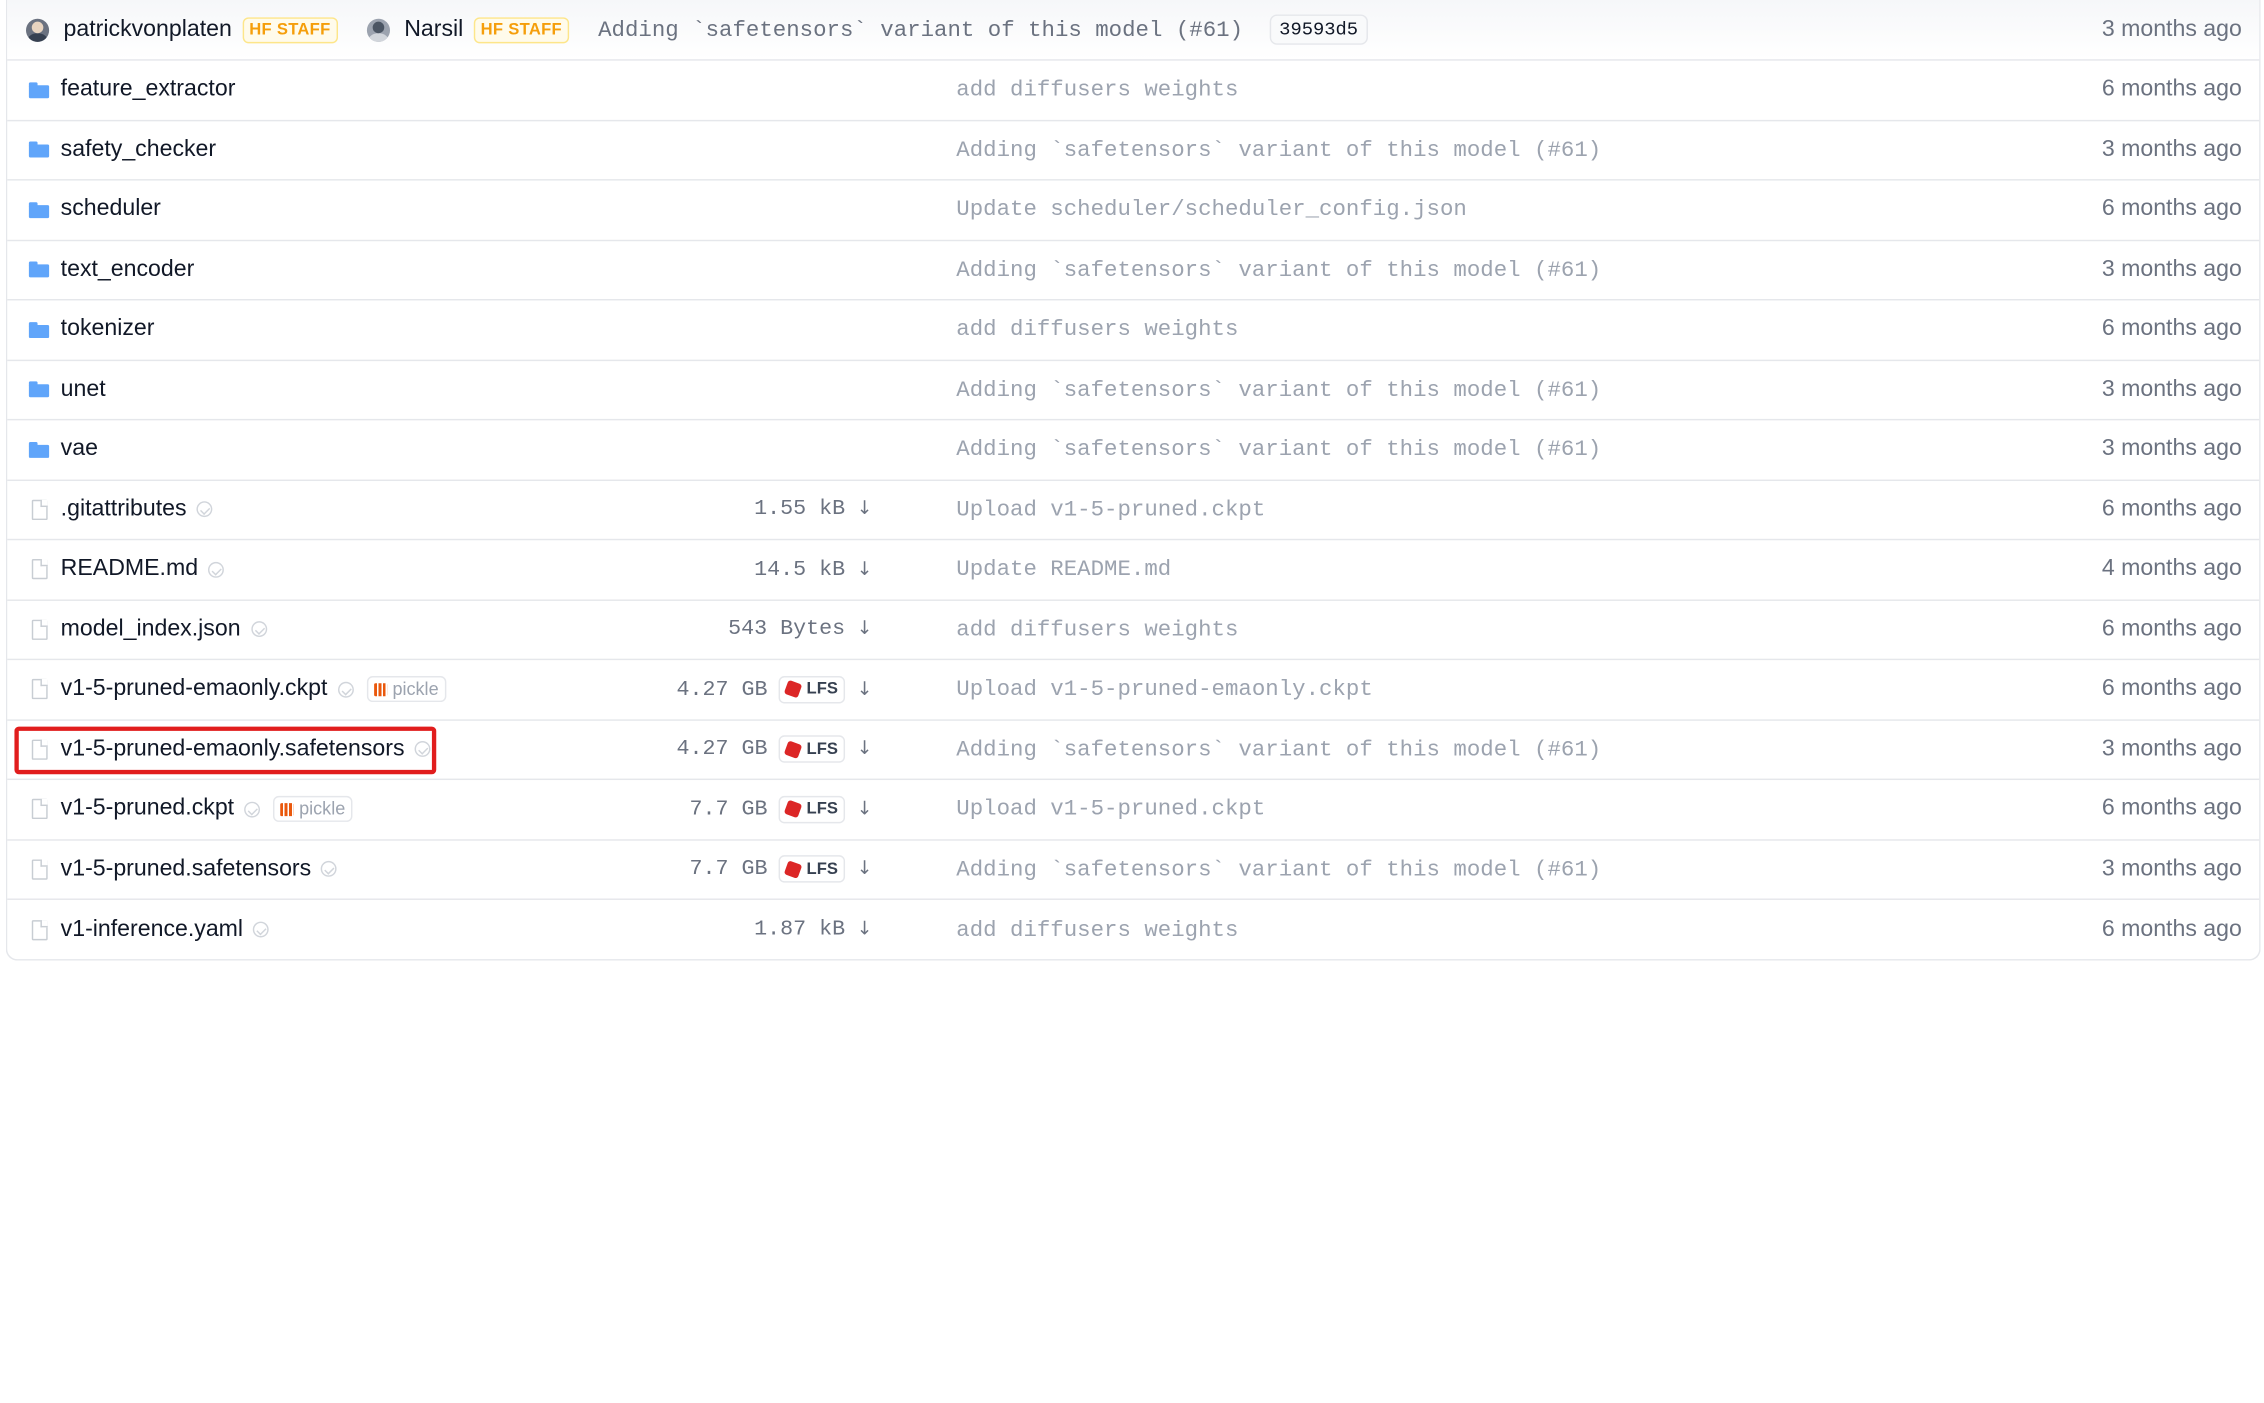 The height and width of the screenshot is (1403, 2264). What do you see at coordinates (793, 869) in the screenshot?
I see `lfs-icon` at bounding box center [793, 869].